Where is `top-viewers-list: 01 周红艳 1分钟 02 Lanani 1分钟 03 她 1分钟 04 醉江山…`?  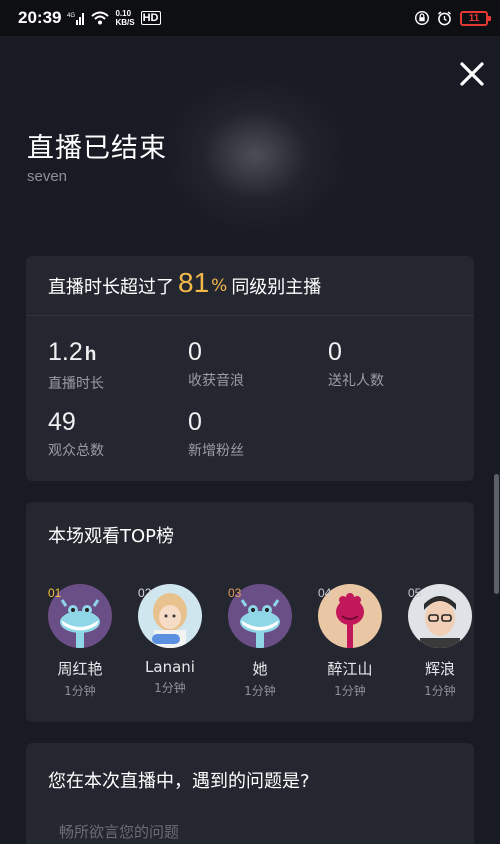 top-viewers-list: 01 周红艳 1分钟 02 Lanani 1分钟 03 她 1分钟 04 醉江山… is located at coordinates (260, 641).